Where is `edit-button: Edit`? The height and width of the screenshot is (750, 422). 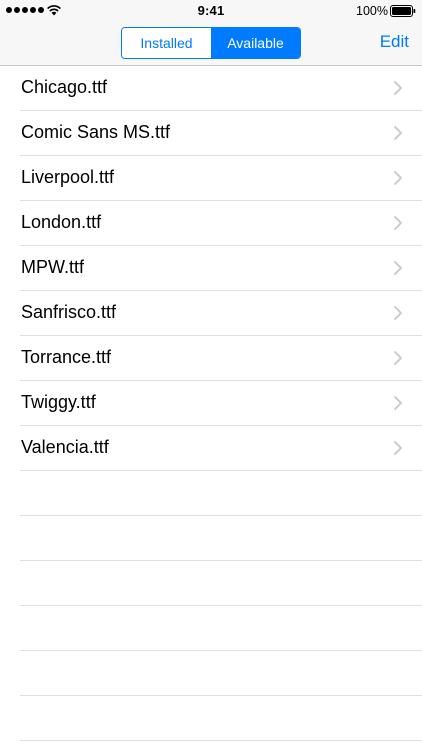 edit-button: Edit is located at coordinates (394, 42).